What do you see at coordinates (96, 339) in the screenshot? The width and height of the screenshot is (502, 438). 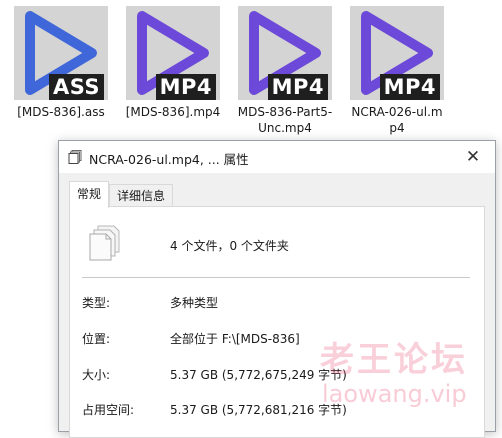 I see `location-label: 位置:` at bounding box center [96, 339].